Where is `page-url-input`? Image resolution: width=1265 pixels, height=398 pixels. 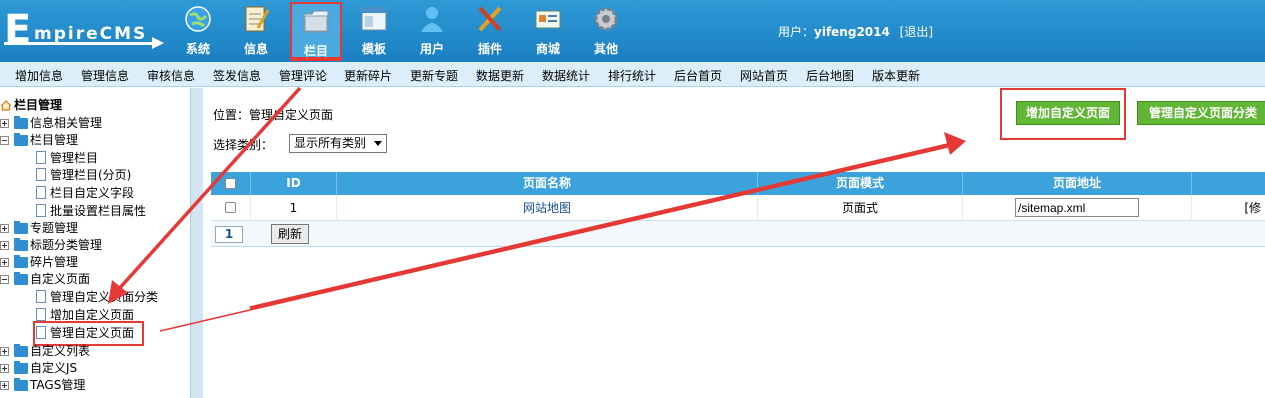 page-url-input is located at coordinates (1077, 207).